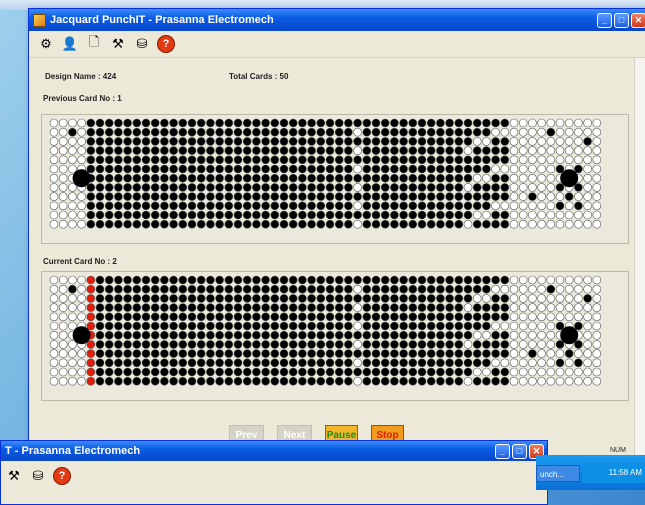 The width and height of the screenshot is (645, 505). I want to click on vertical-scrollbar, so click(639, 259).